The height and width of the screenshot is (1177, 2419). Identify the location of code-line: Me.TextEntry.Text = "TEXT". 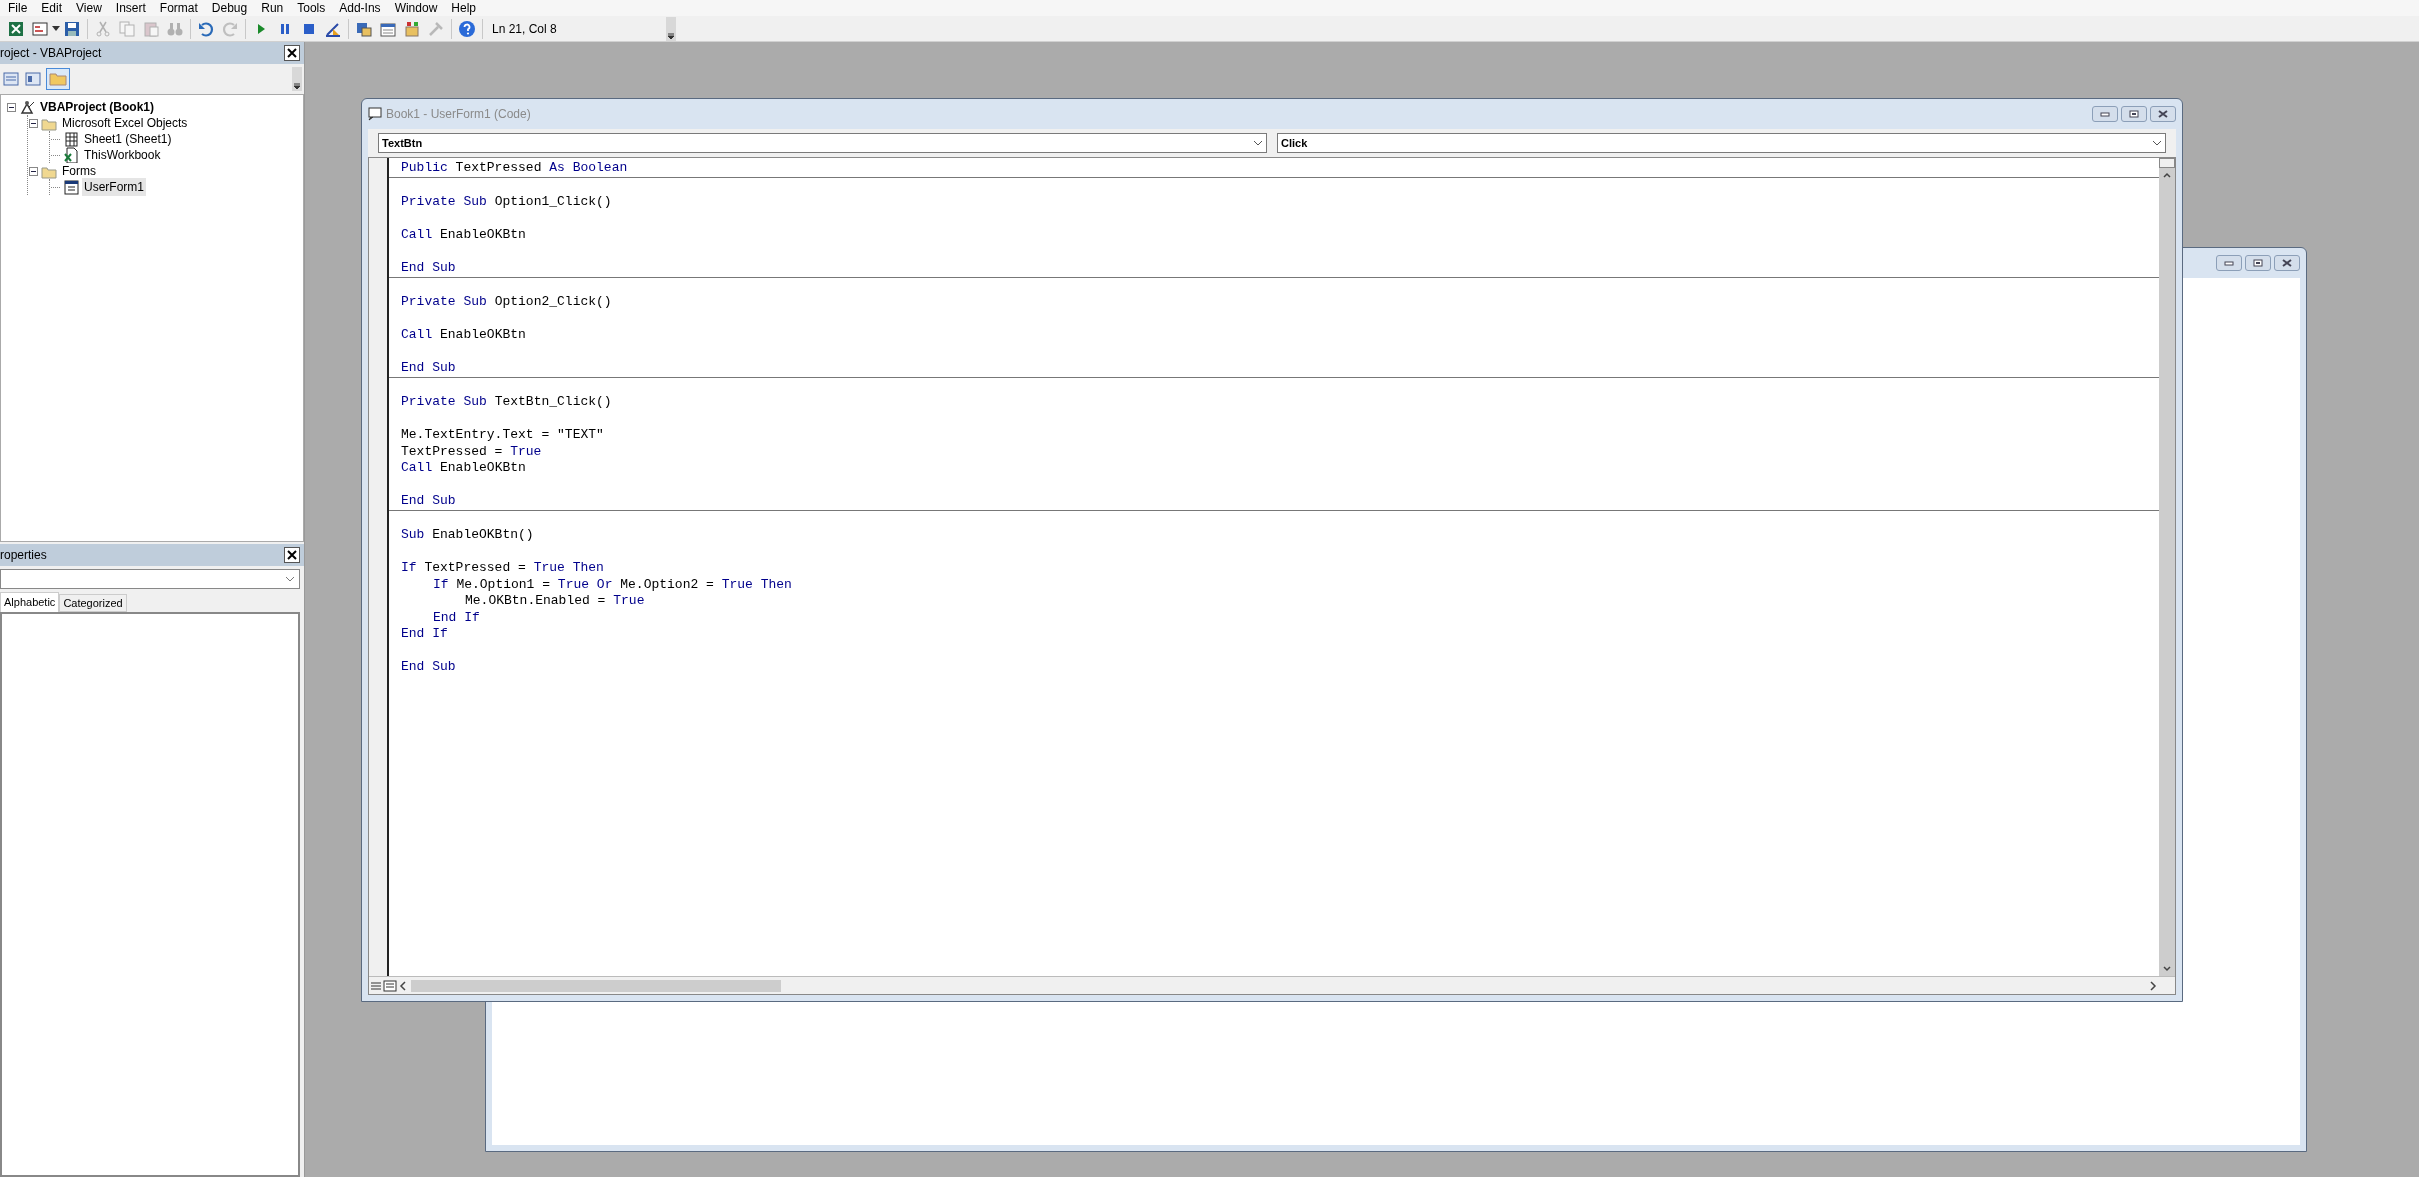
(502, 435).